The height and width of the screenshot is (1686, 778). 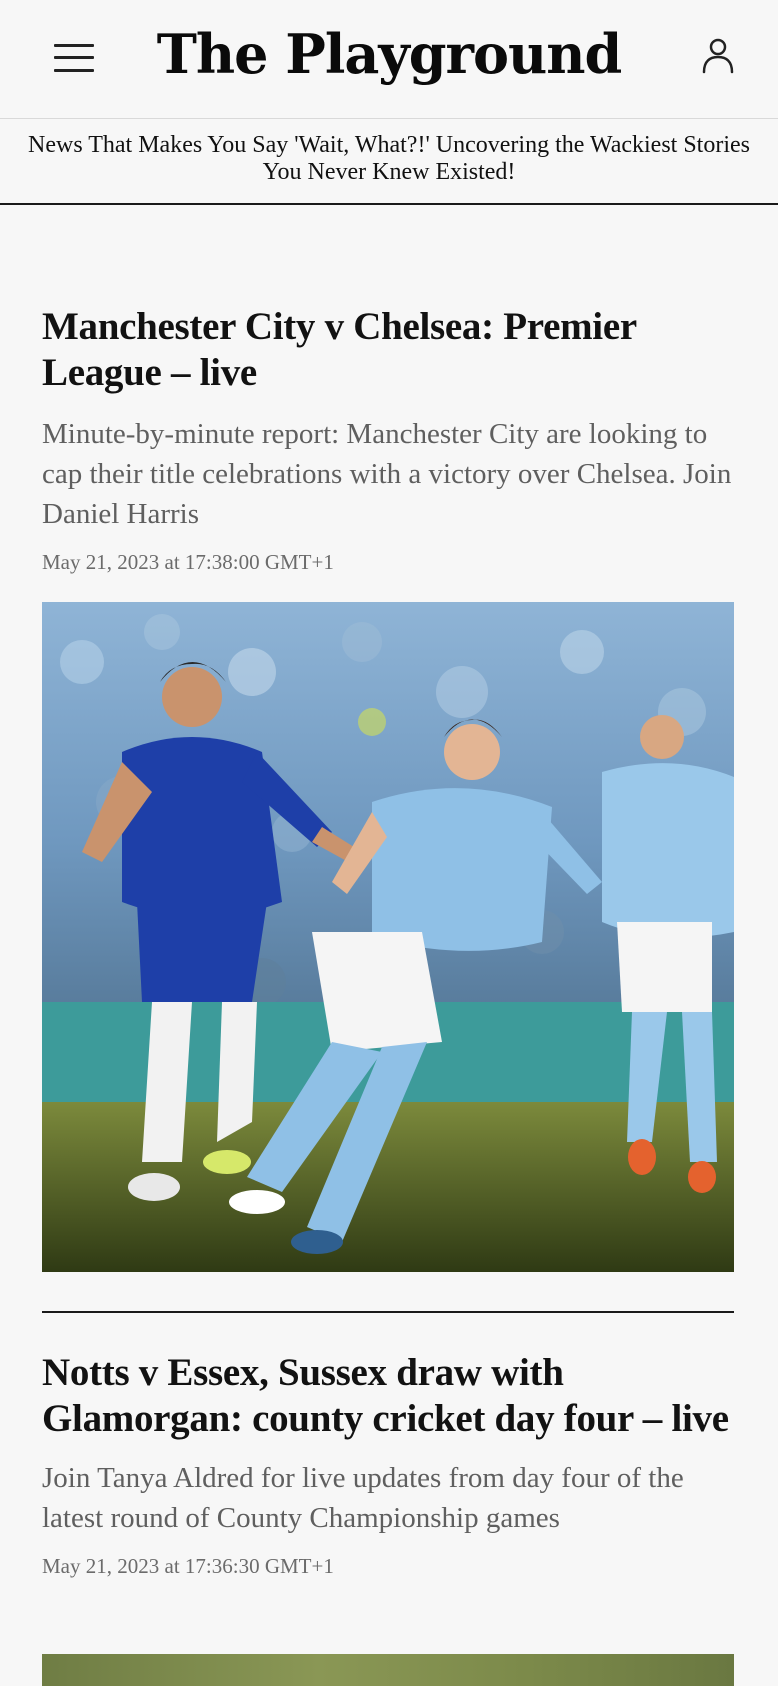 I want to click on article-divider, so click(x=388, y=1312).